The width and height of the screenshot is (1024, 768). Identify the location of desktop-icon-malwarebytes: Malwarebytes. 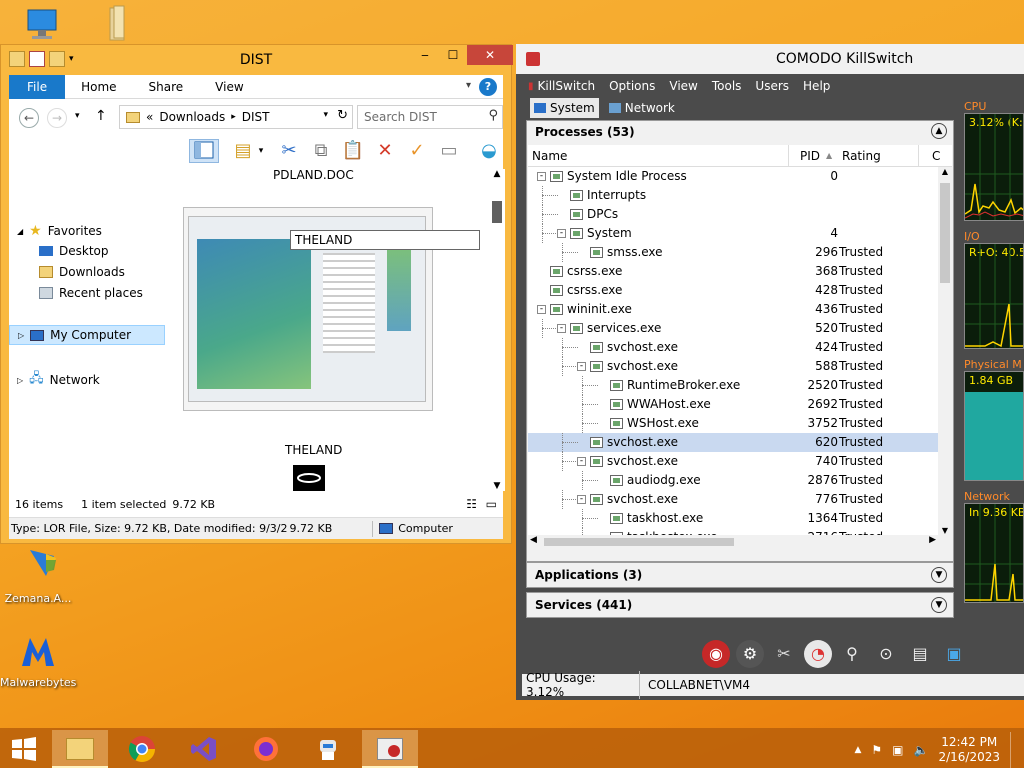
(38, 659).